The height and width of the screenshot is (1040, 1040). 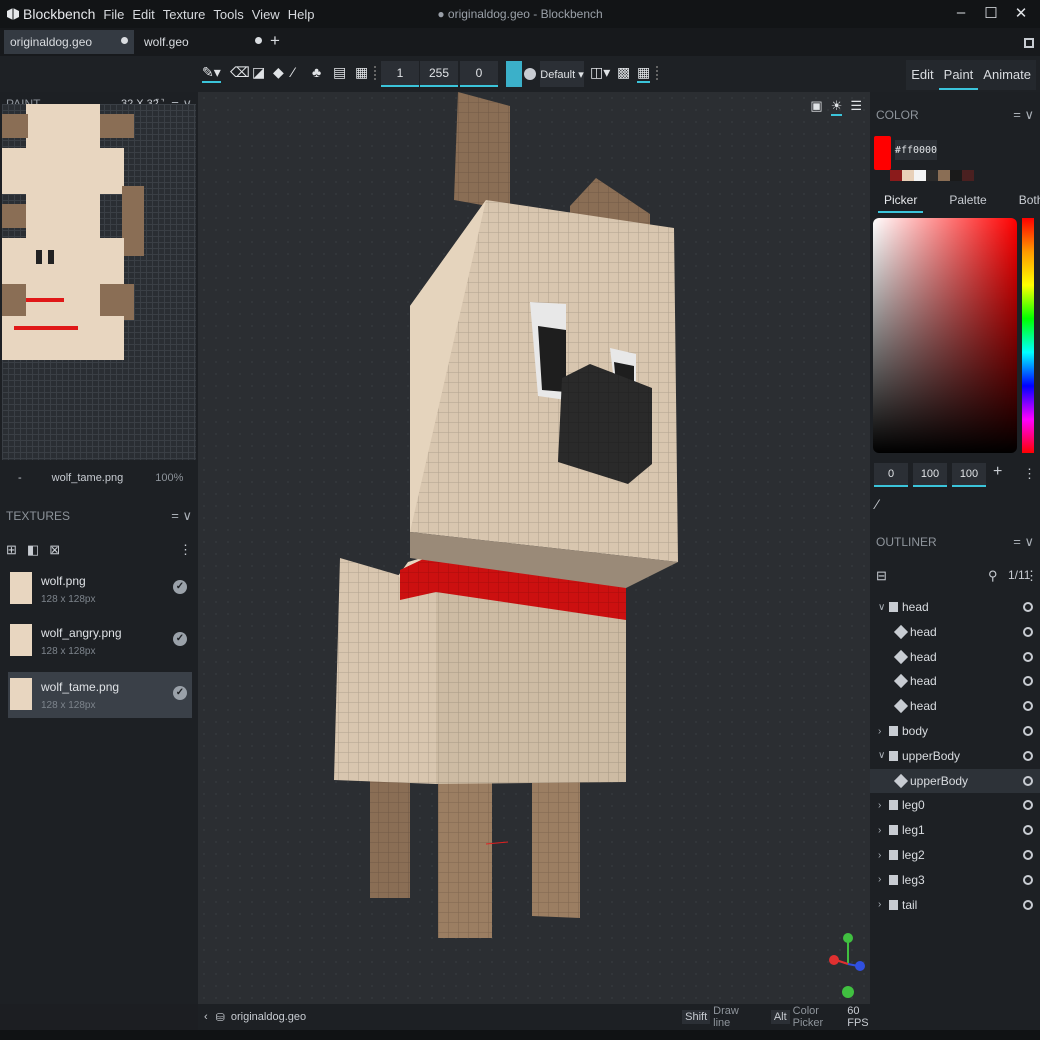 I want to click on brush-size-input: 1, so click(x=400, y=74).